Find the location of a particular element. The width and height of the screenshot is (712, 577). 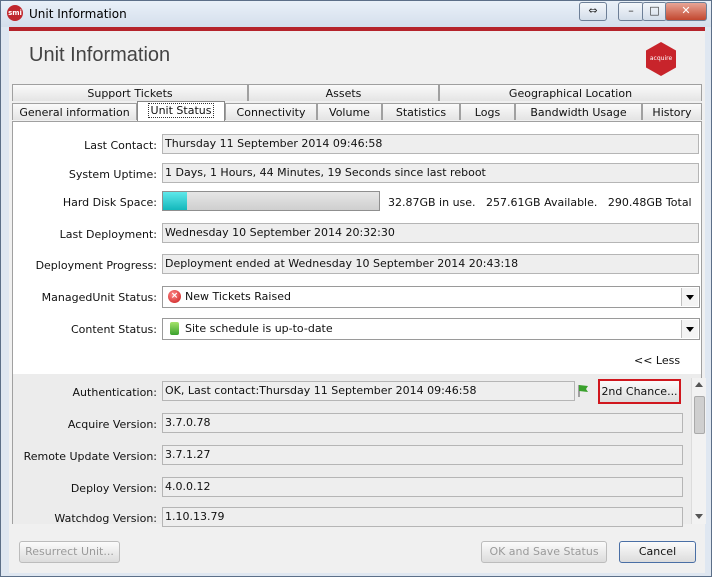

app-icon: smi is located at coordinates (15, 13).